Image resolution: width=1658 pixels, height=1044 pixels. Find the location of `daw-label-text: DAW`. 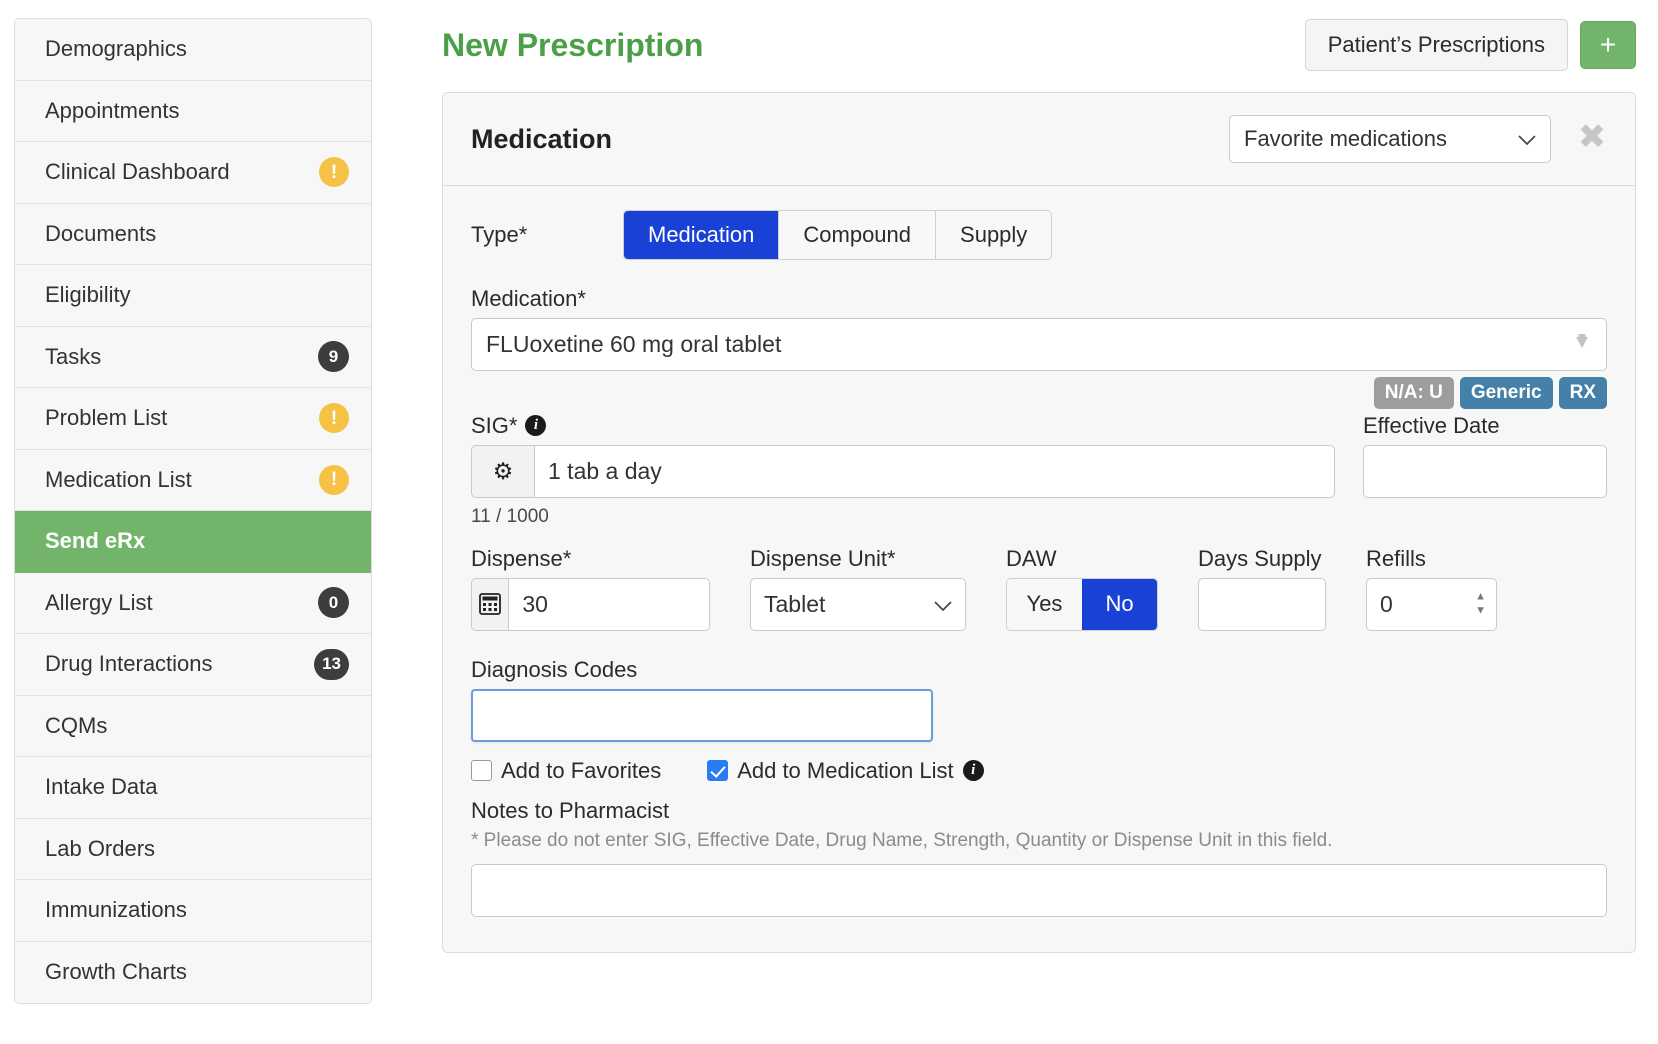

daw-label-text: DAW is located at coordinates (1031, 558).